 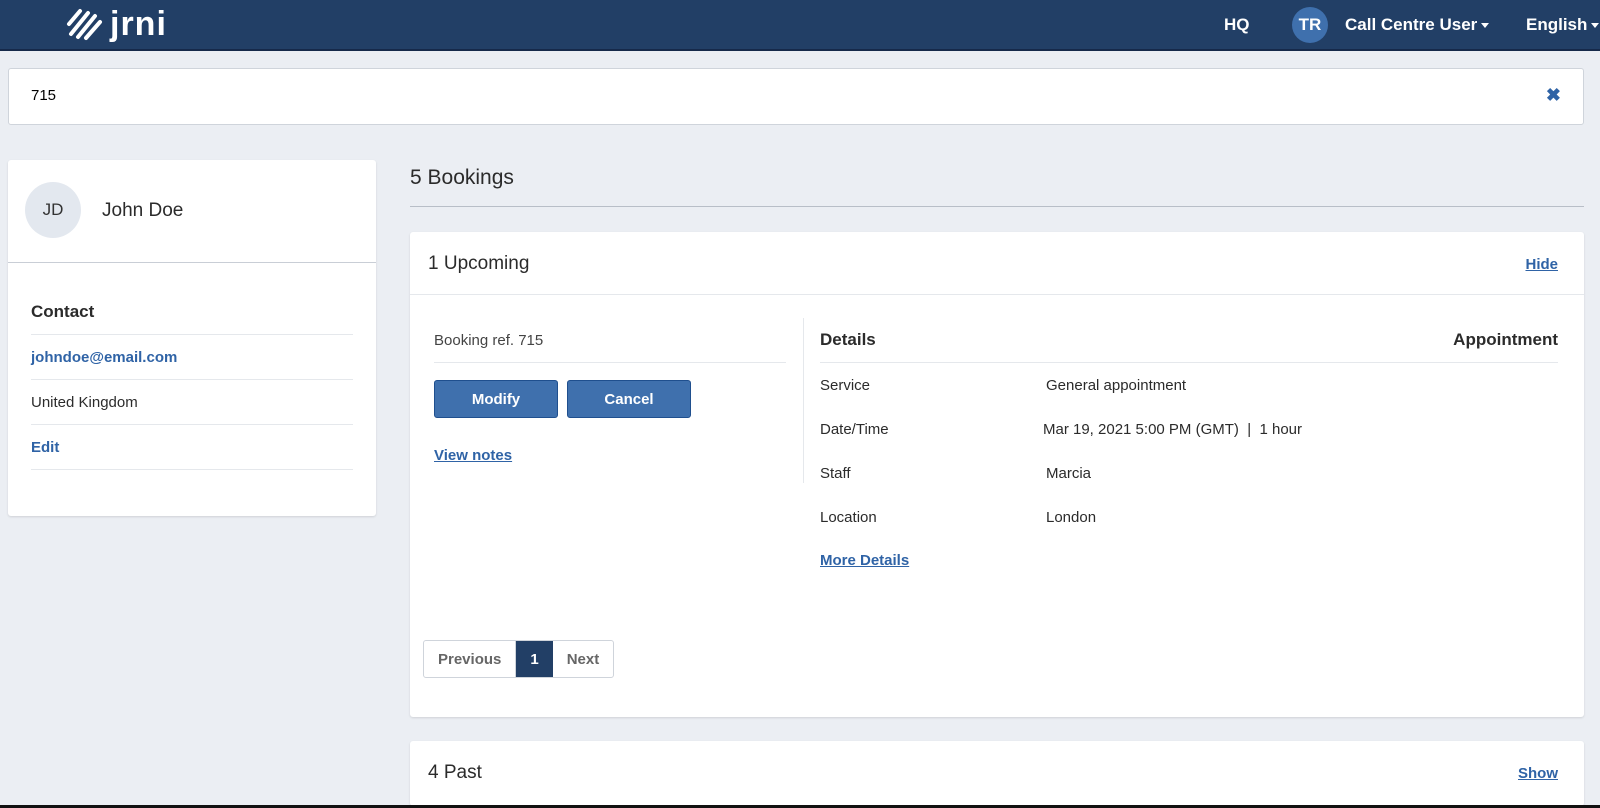 I want to click on more-details-link: More Details, so click(x=864, y=560).